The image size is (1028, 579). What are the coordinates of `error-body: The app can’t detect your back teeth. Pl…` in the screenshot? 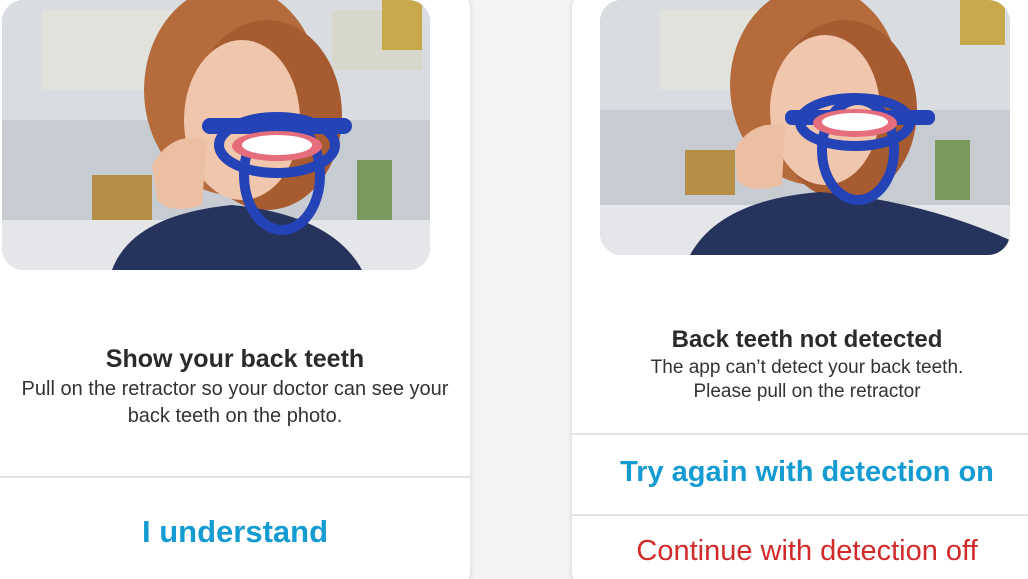 It's located at (800, 380).